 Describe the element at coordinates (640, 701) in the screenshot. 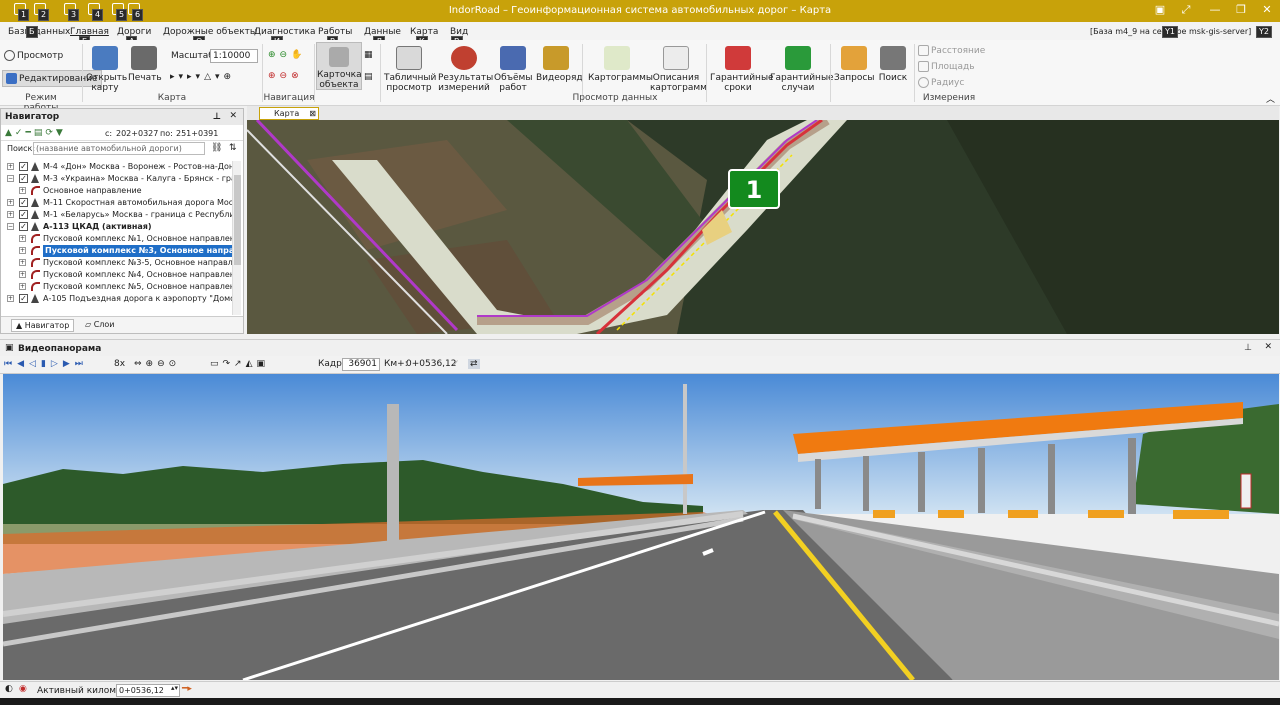

I see `taskbar` at that location.